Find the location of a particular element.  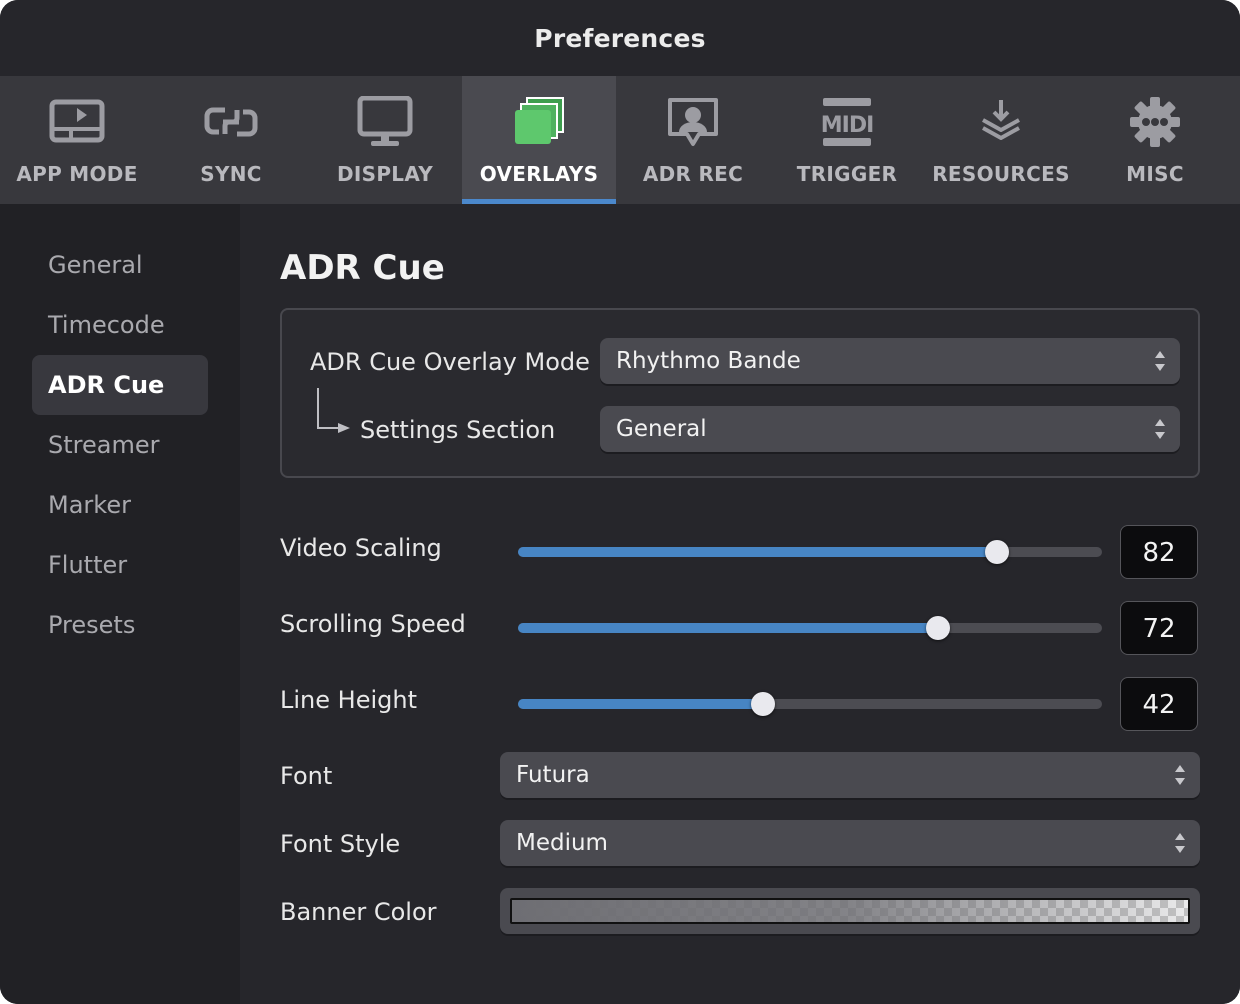

banner-color-swatch is located at coordinates (850, 911).